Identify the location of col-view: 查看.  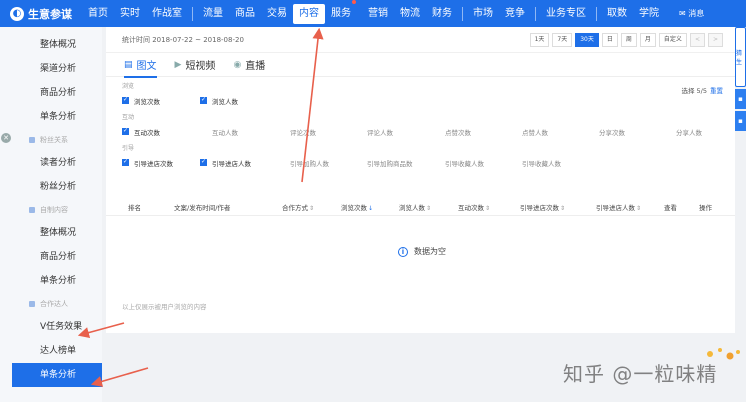
(670, 208).